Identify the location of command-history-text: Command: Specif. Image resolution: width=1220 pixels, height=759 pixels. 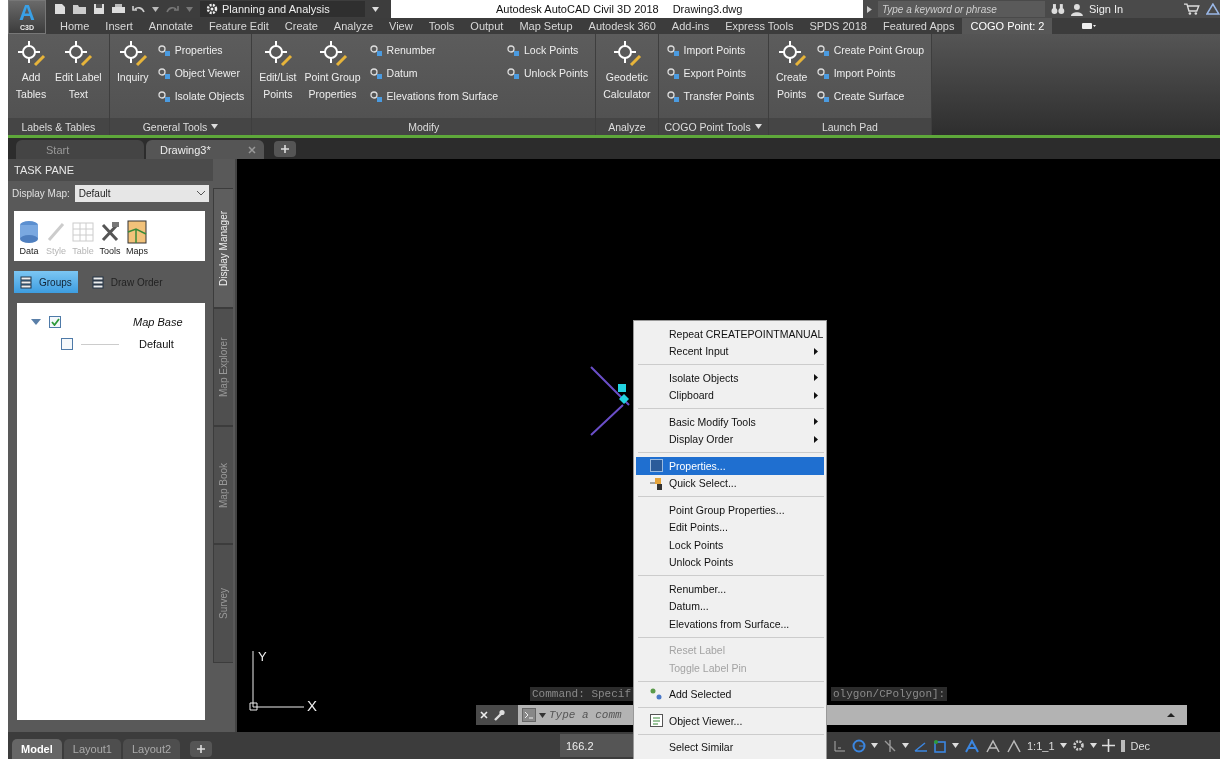
(582, 694).